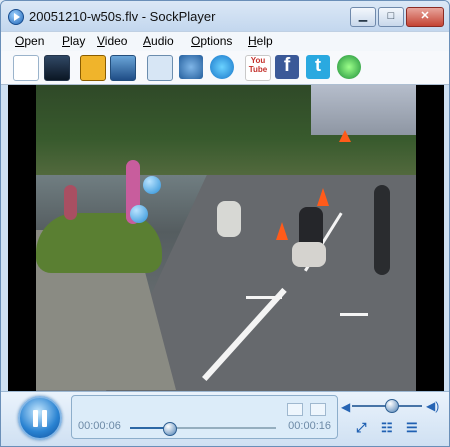  Describe the element at coordinates (318, 67) in the screenshot. I see `twitter-icon: t` at that location.